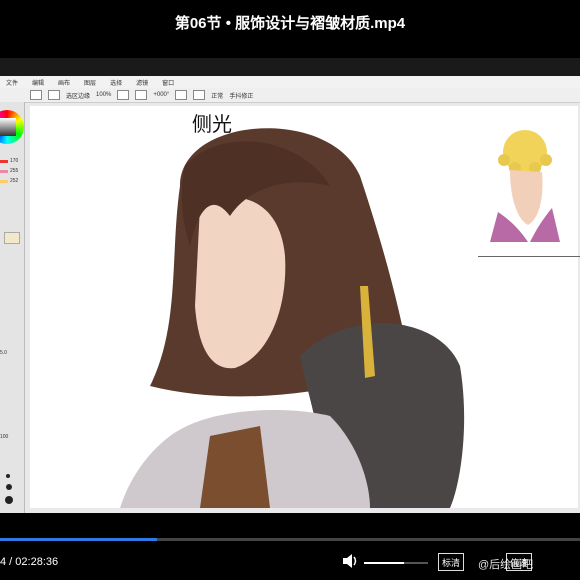  Describe the element at coordinates (8, 476) in the screenshot. I see `brush-preset-small` at that location.